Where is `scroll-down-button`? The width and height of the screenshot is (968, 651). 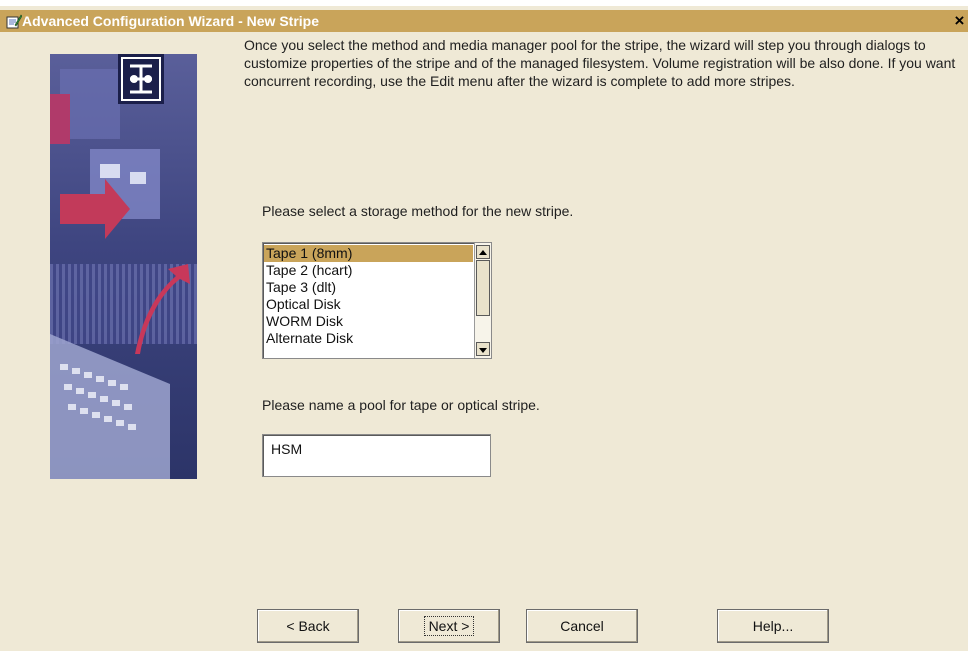 scroll-down-button is located at coordinates (483, 349).